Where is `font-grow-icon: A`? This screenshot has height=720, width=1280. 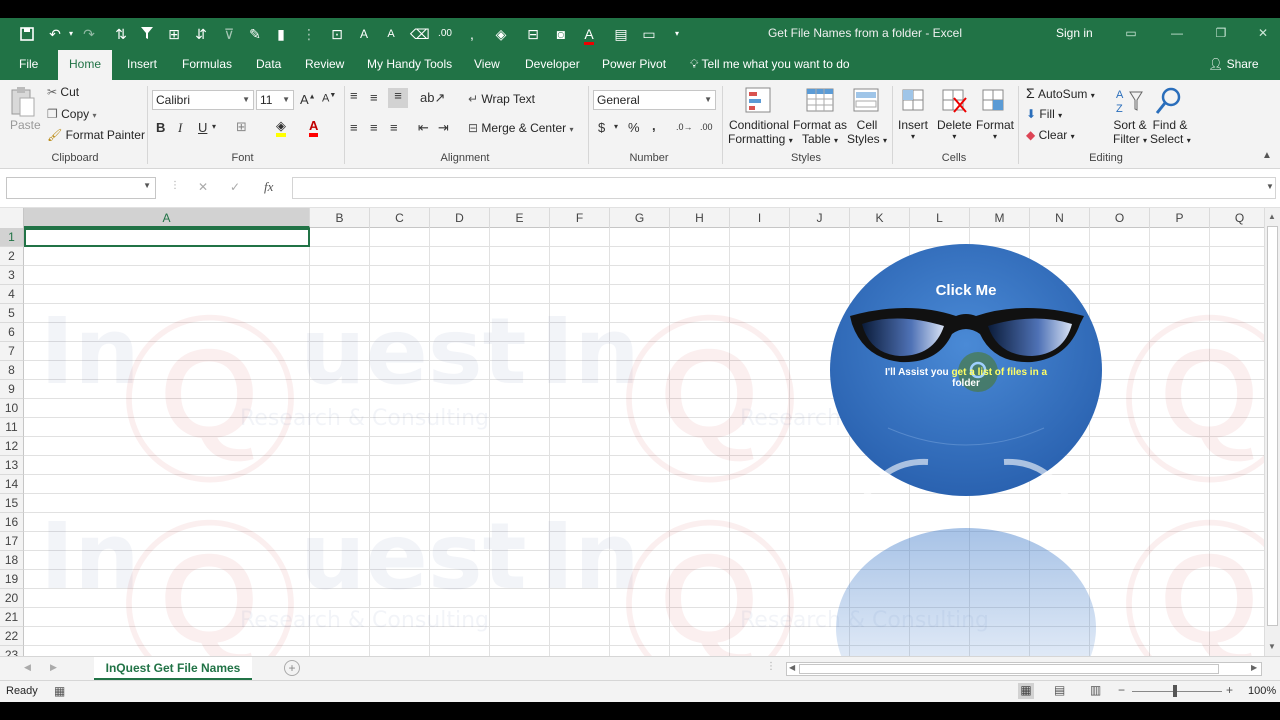
font-grow-icon: A is located at coordinates (364, 34).